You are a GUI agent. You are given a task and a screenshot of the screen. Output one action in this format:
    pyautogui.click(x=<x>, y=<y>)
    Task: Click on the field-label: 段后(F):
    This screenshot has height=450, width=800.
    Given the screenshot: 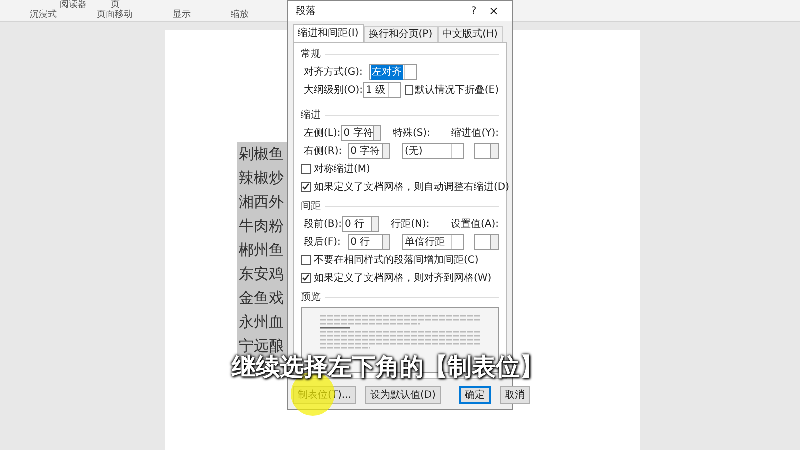 What is the action you would take?
    pyautogui.click(x=322, y=243)
    